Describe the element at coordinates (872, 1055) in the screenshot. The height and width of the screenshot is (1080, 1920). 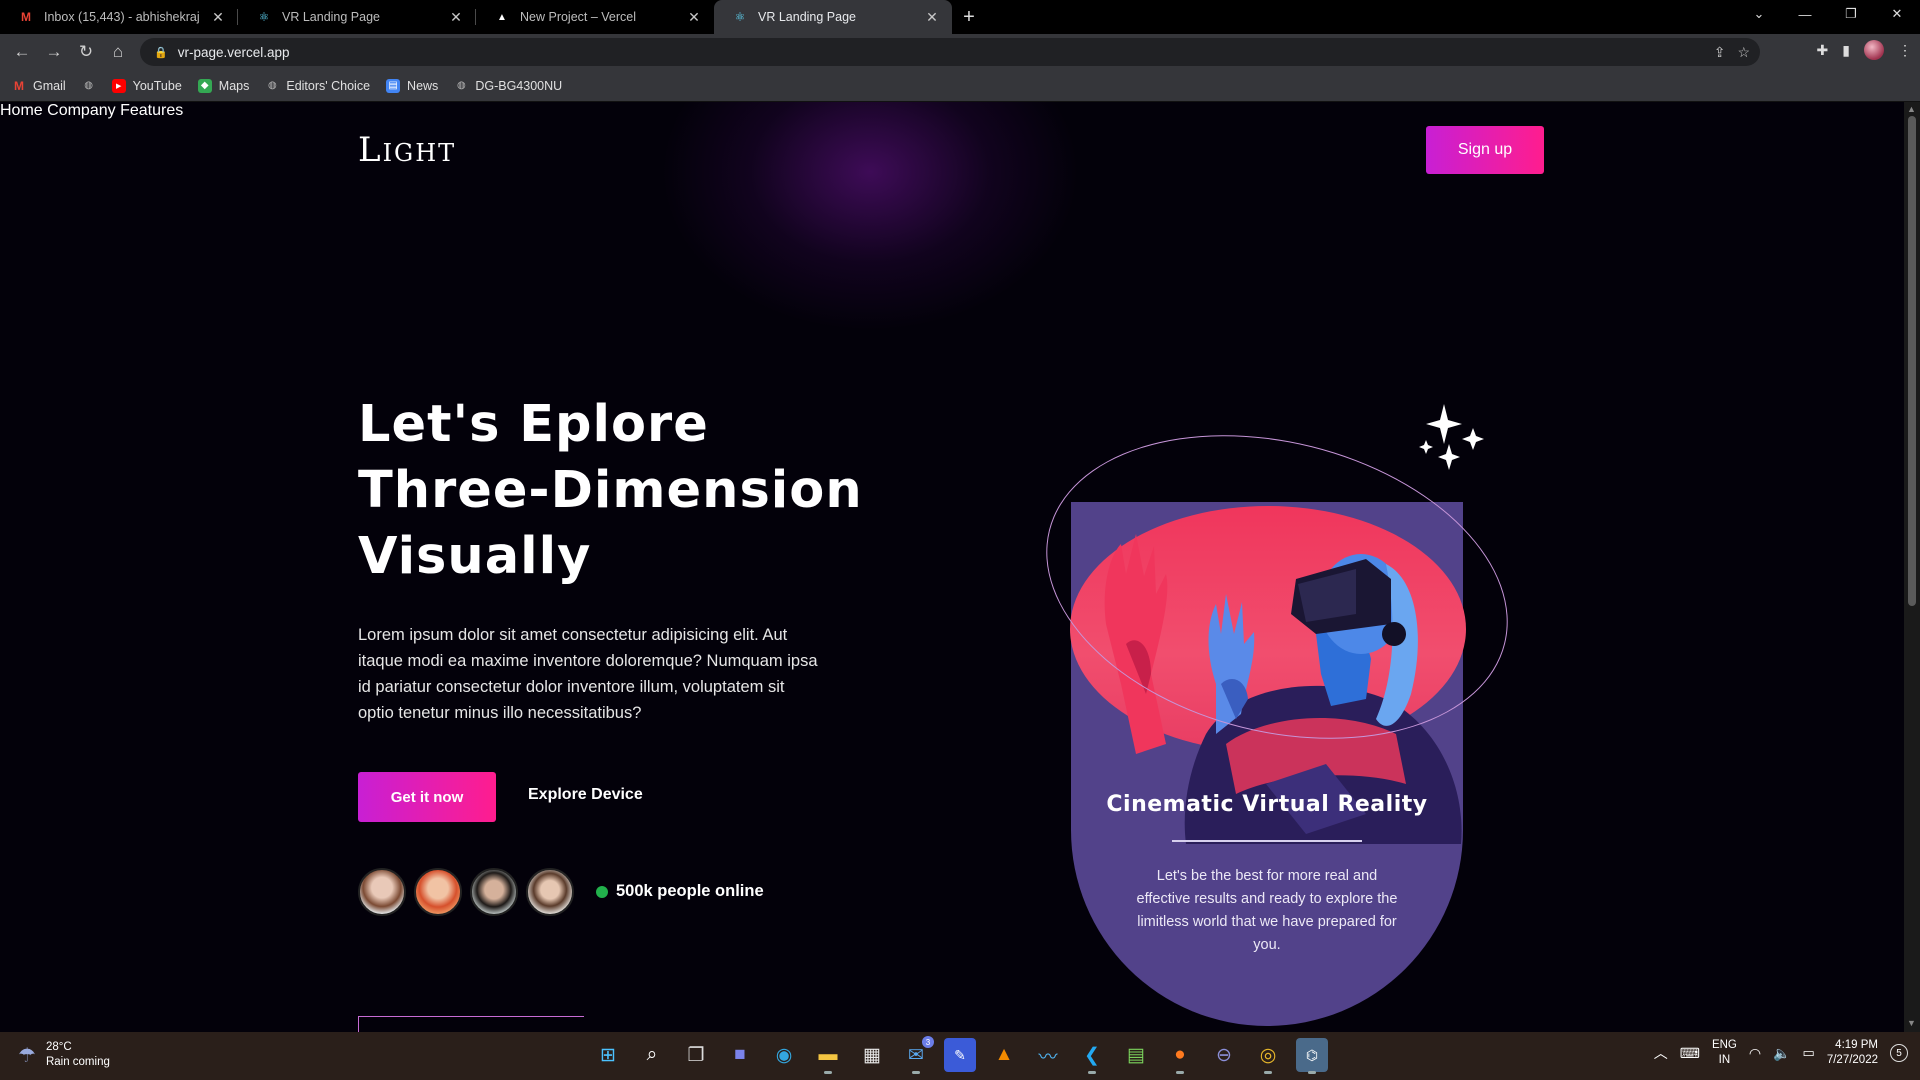
I see `store-icon: ▦` at that location.